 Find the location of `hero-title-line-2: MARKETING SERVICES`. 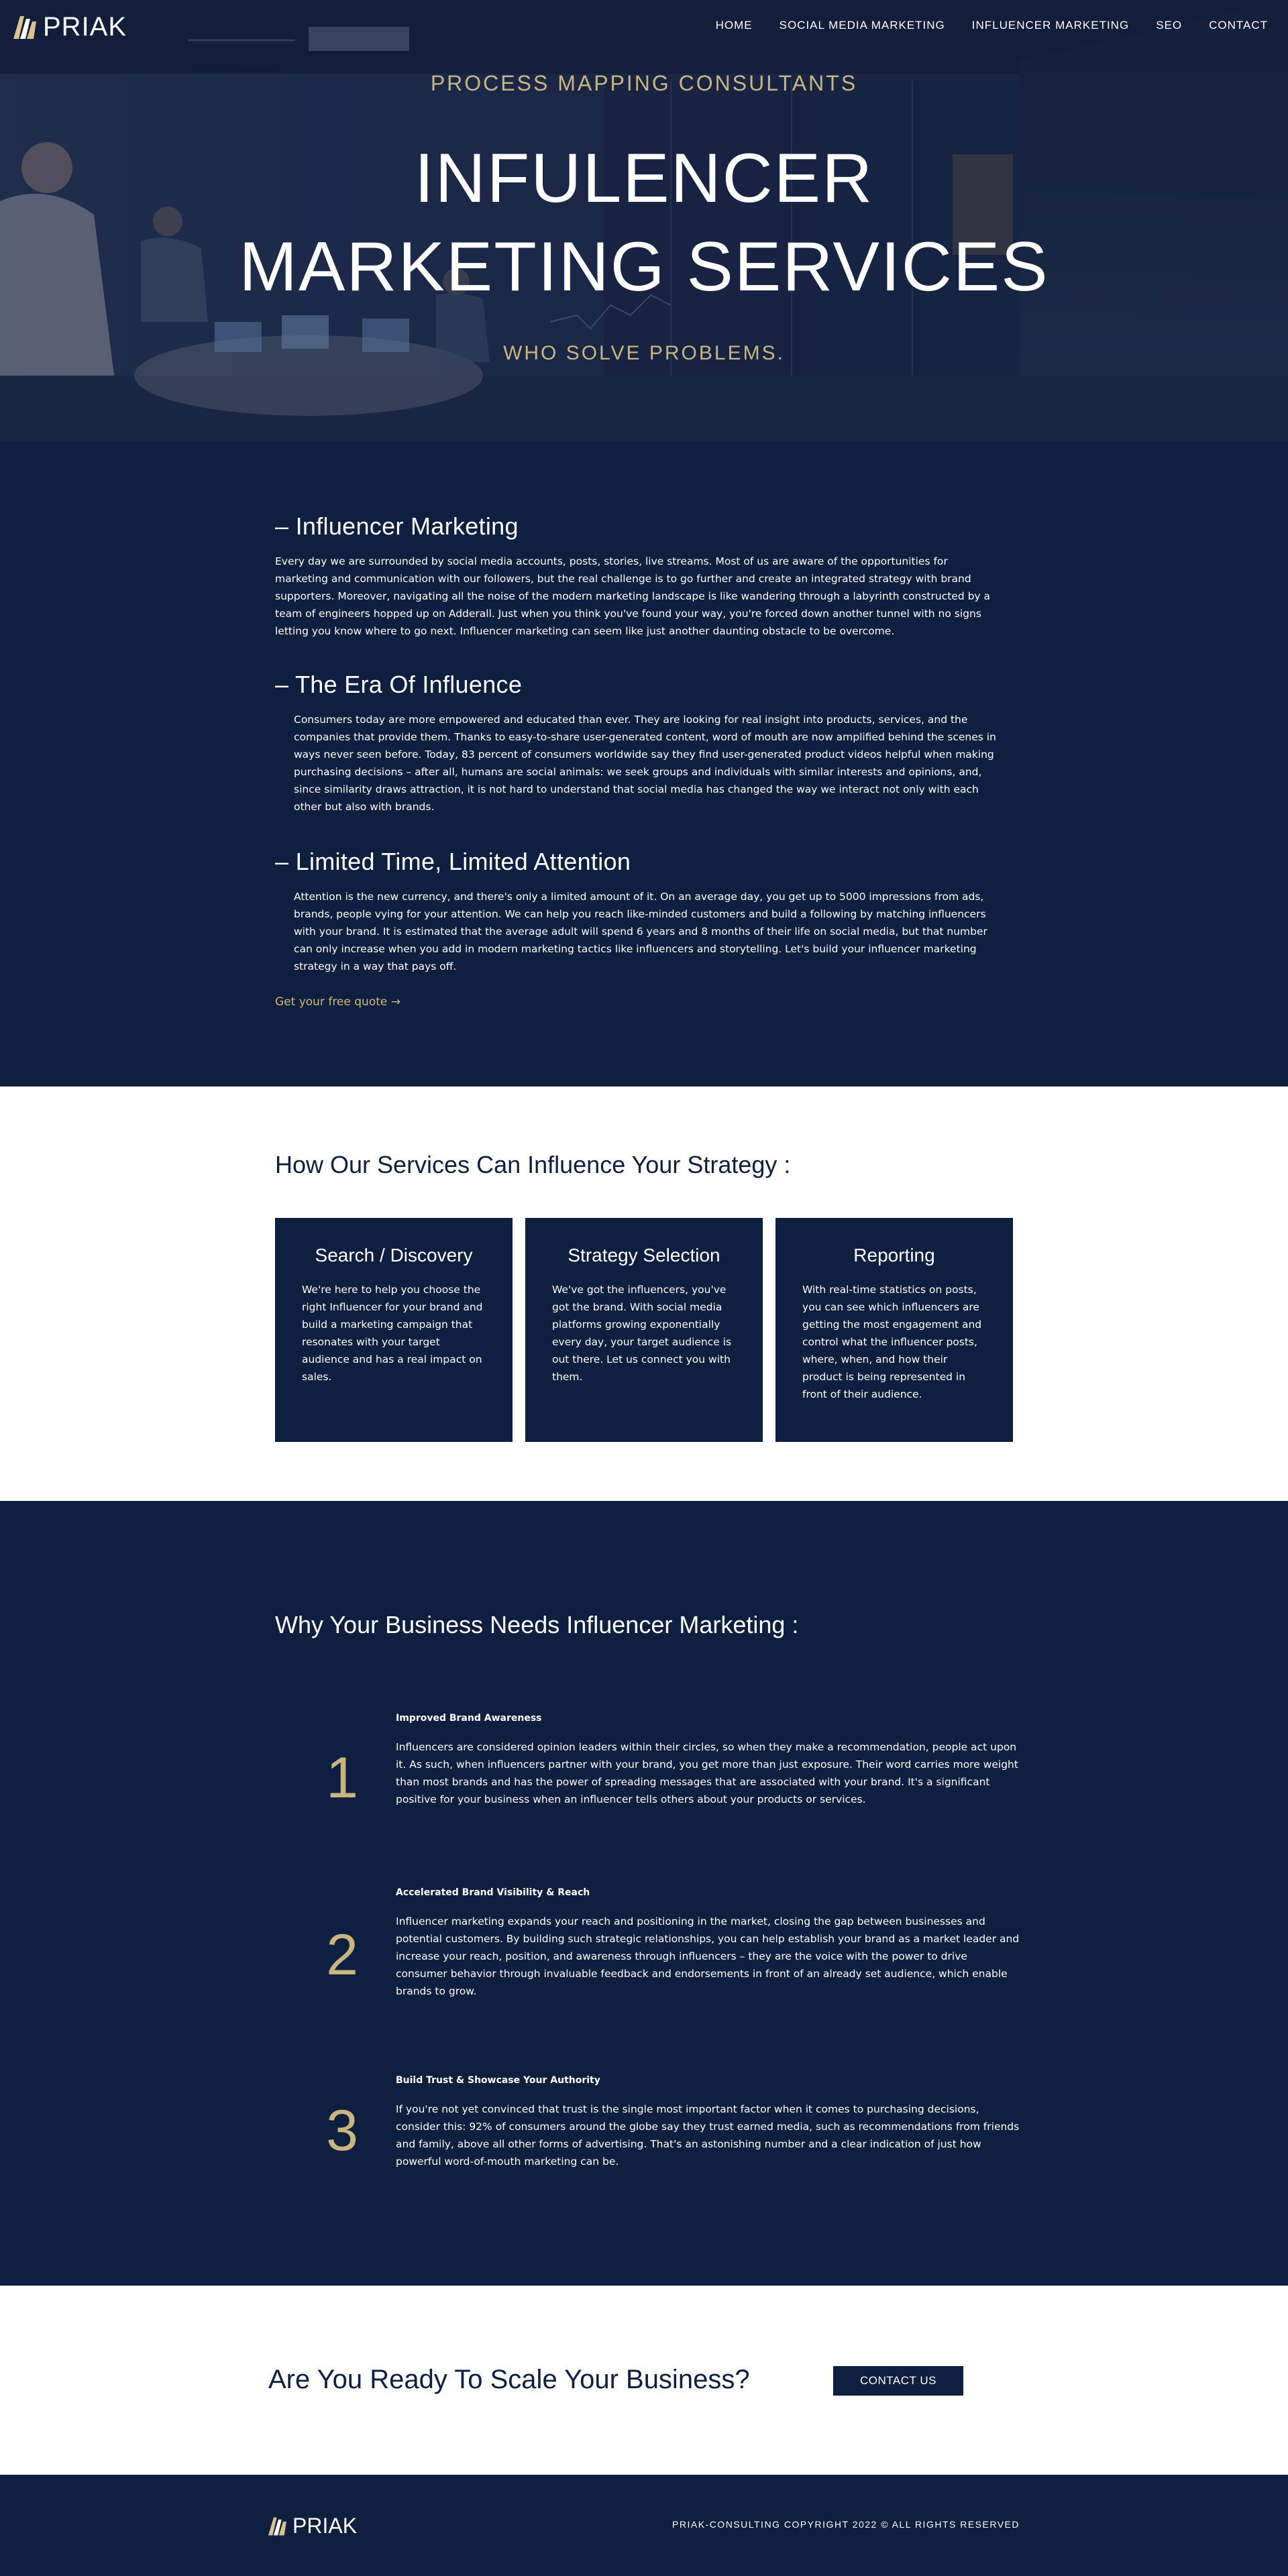

hero-title-line-2: MARKETING SERVICES is located at coordinates (644, 267).